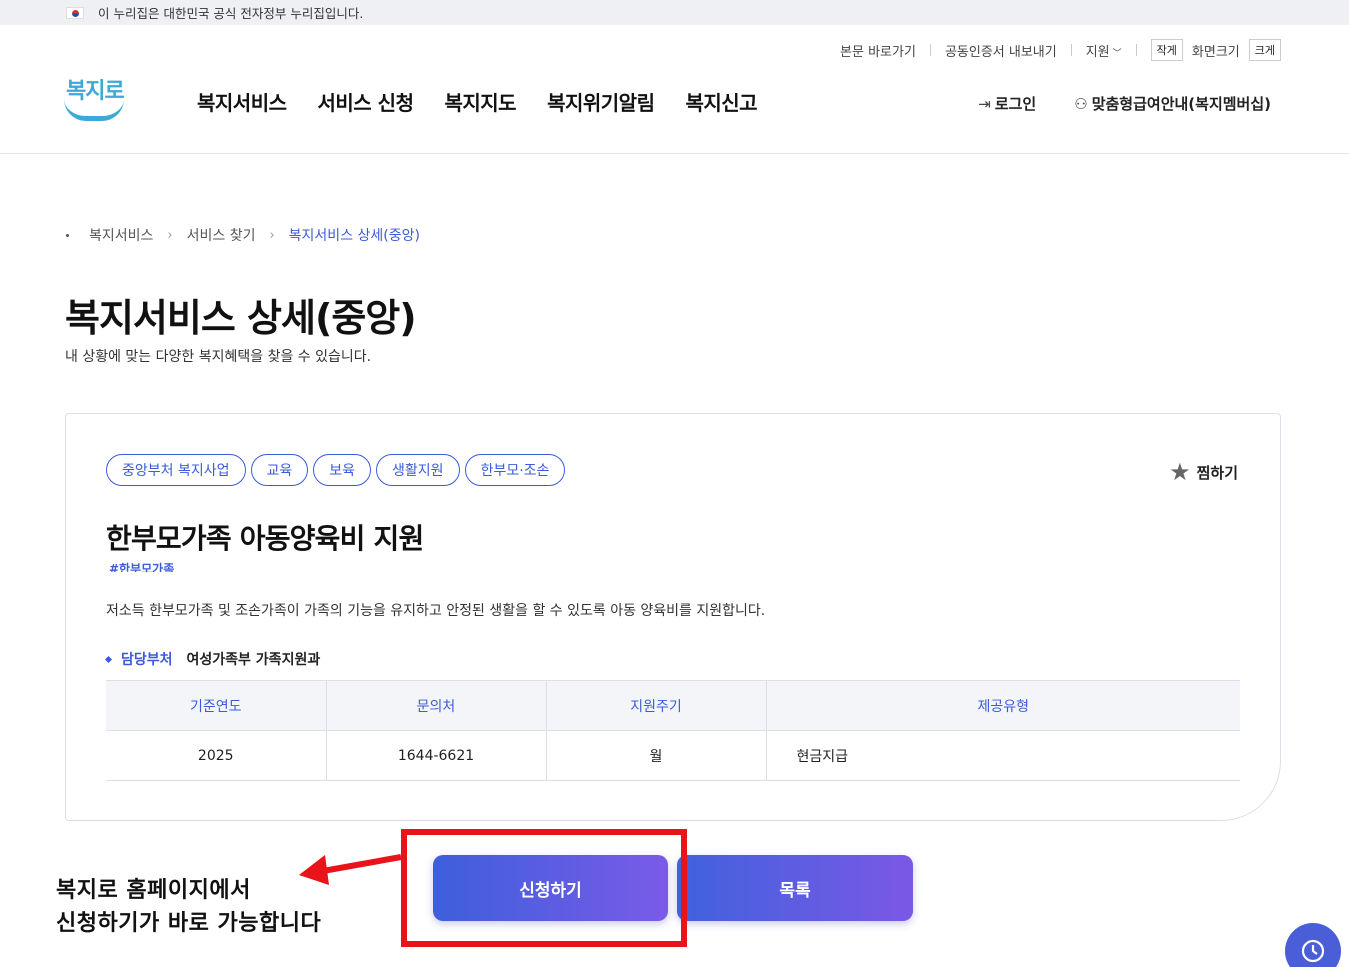 This screenshot has height=967, width=1349. What do you see at coordinates (795, 888) in the screenshot?
I see `list-button: 목록` at bounding box center [795, 888].